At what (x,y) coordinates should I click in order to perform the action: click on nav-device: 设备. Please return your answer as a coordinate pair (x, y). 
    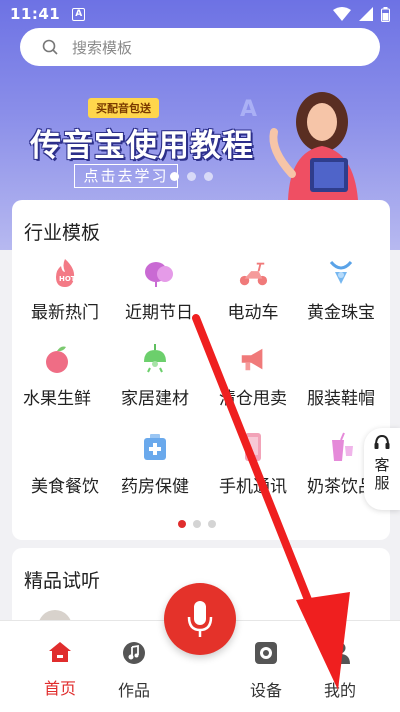
    Looking at the image, I should click on (266, 671).